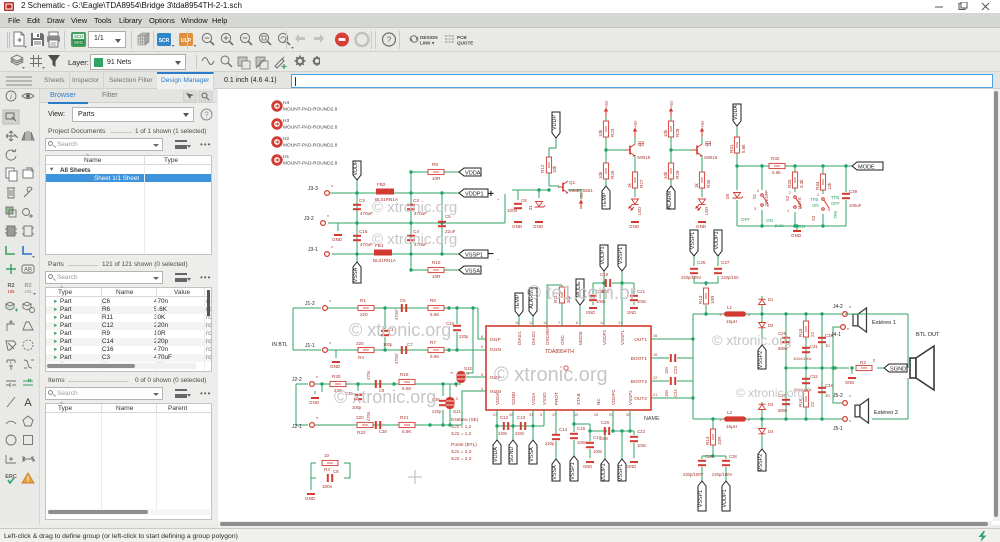 This screenshot has height=542, width=1000. What do you see at coordinates (677, 132) in the screenshot?
I see `svg-text: R28` at bounding box center [677, 132].